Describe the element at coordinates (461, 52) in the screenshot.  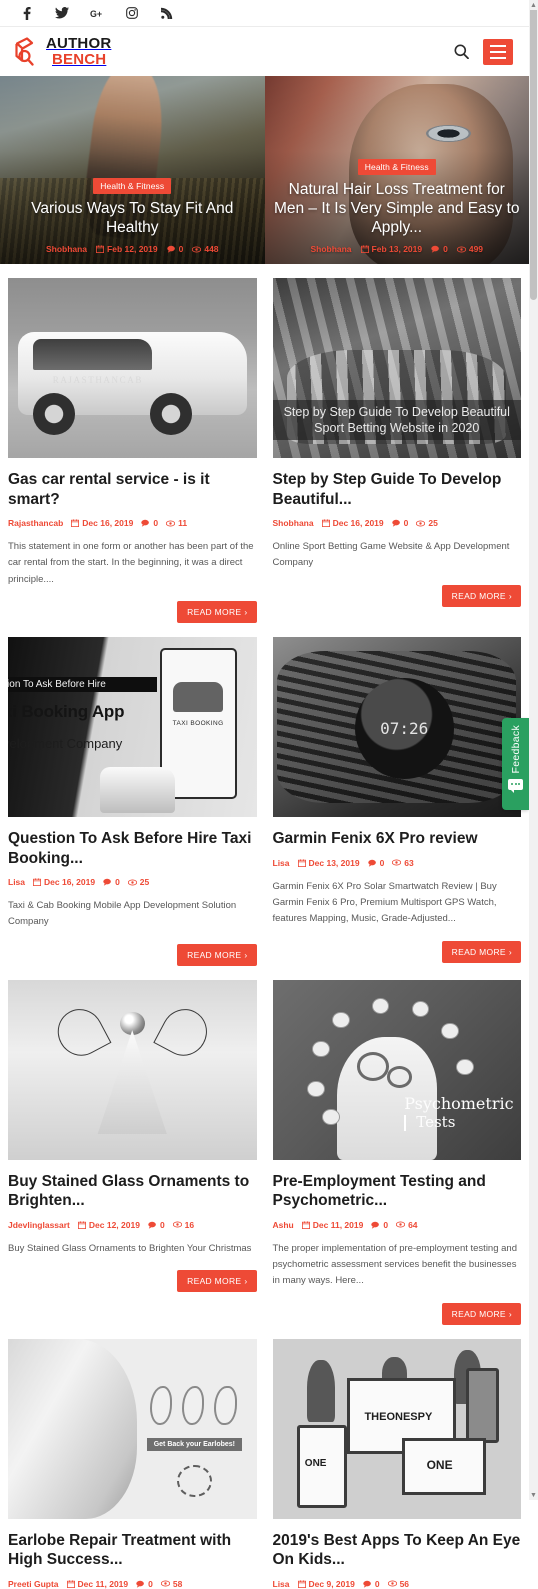
I see `search-icon` at that location.